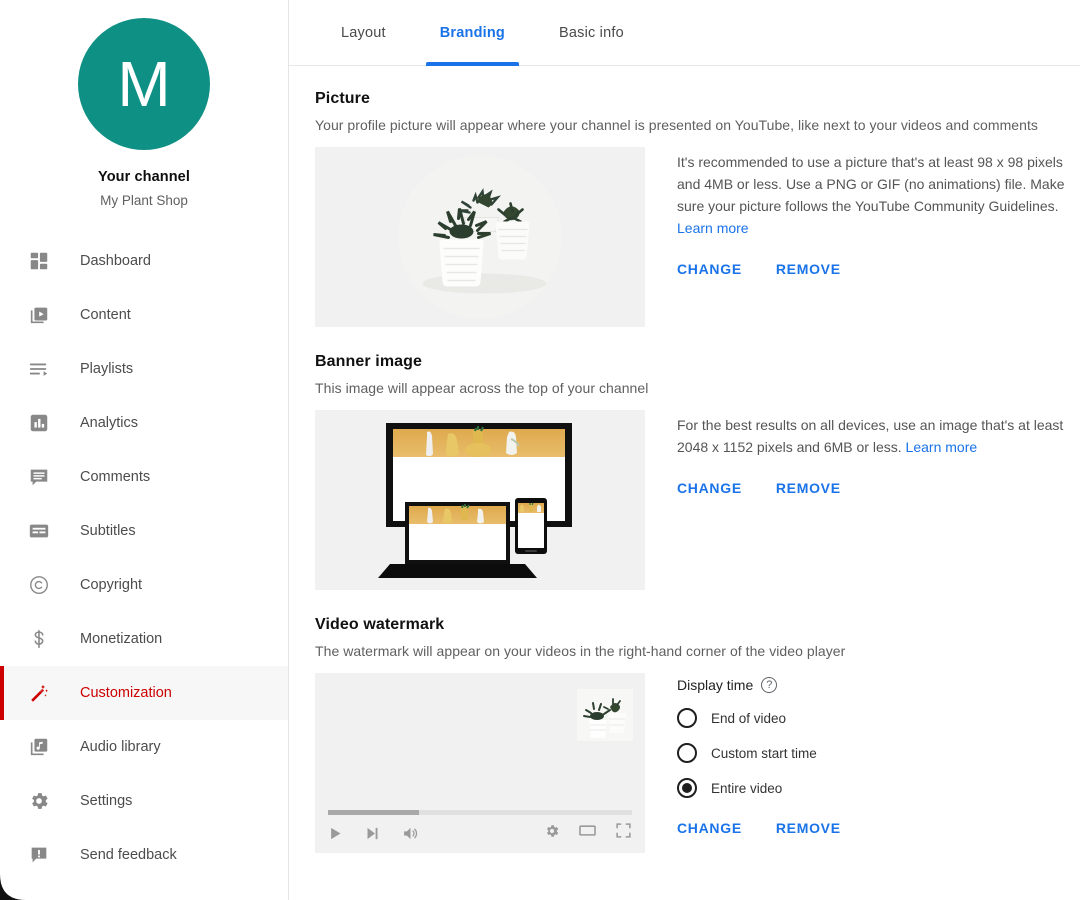 This screenshot has height=900, width=1080. What do you see at coordinates (764, 753) in the screenshot?
I see `radio-label: Custom start time` at bounding box center [764, 753].